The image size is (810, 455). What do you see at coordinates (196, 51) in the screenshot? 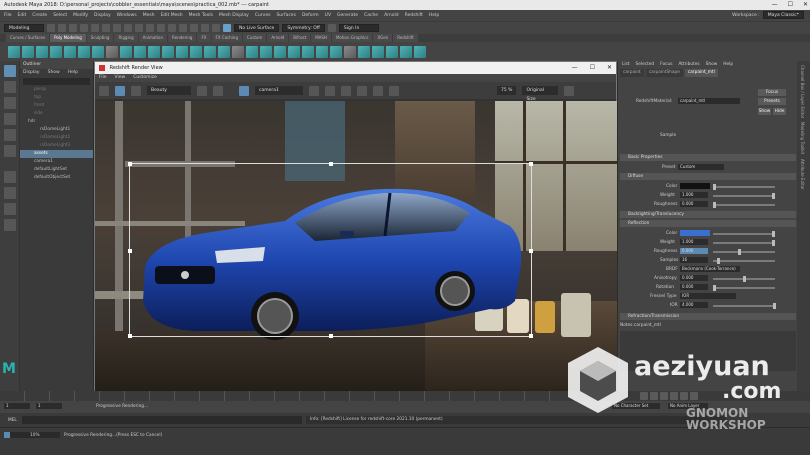
I see `bridge-icon` at bounding box center [196, 51].